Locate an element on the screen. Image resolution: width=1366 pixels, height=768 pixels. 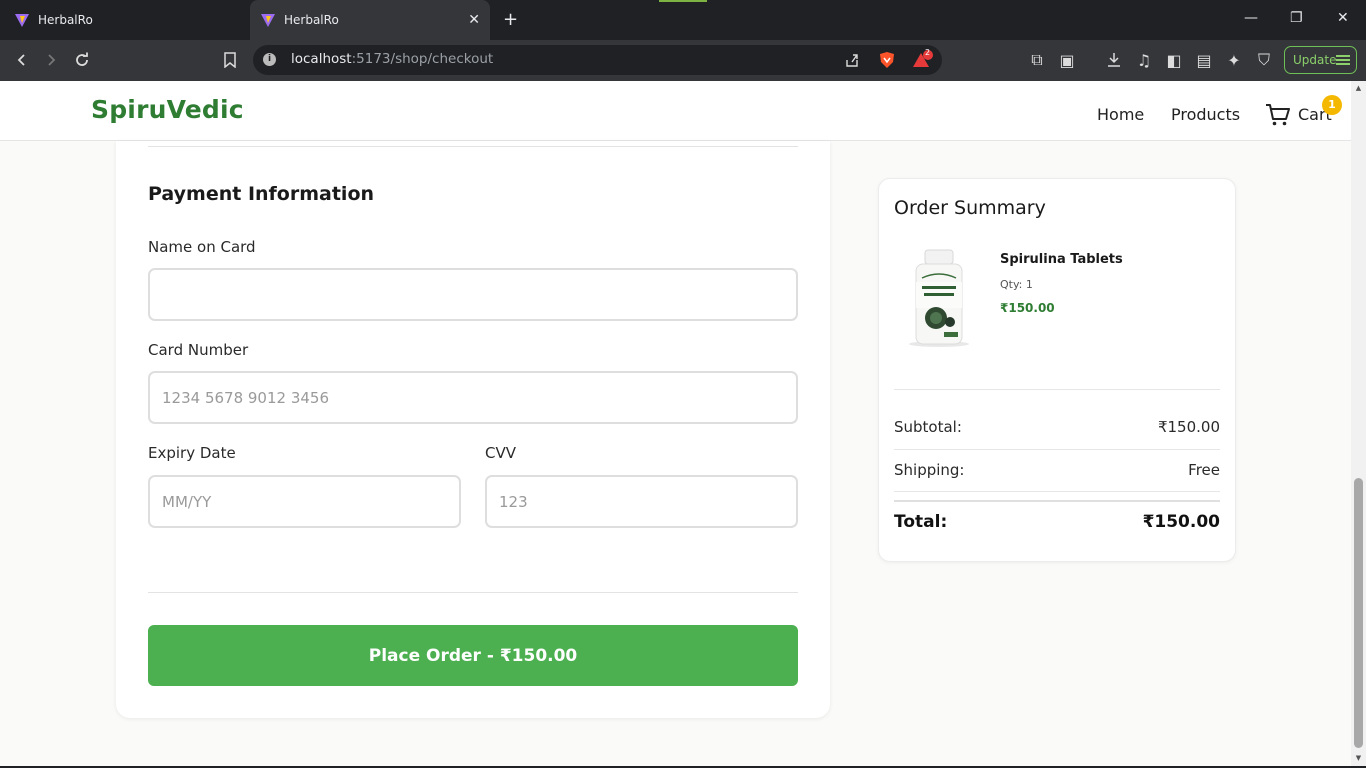
update-button: Update is located at coordinates (1320, 60).